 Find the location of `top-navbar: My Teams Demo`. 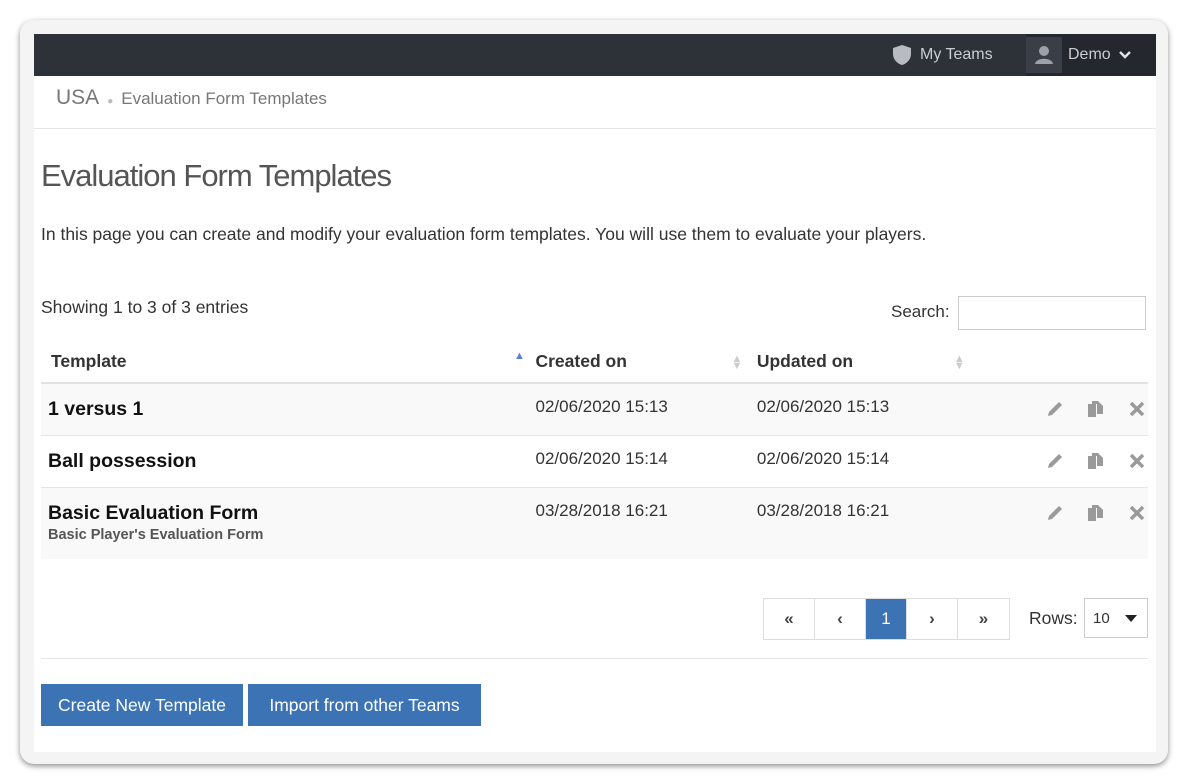

top-navbar: My Teams Demo is located at coordinates (595, 55).